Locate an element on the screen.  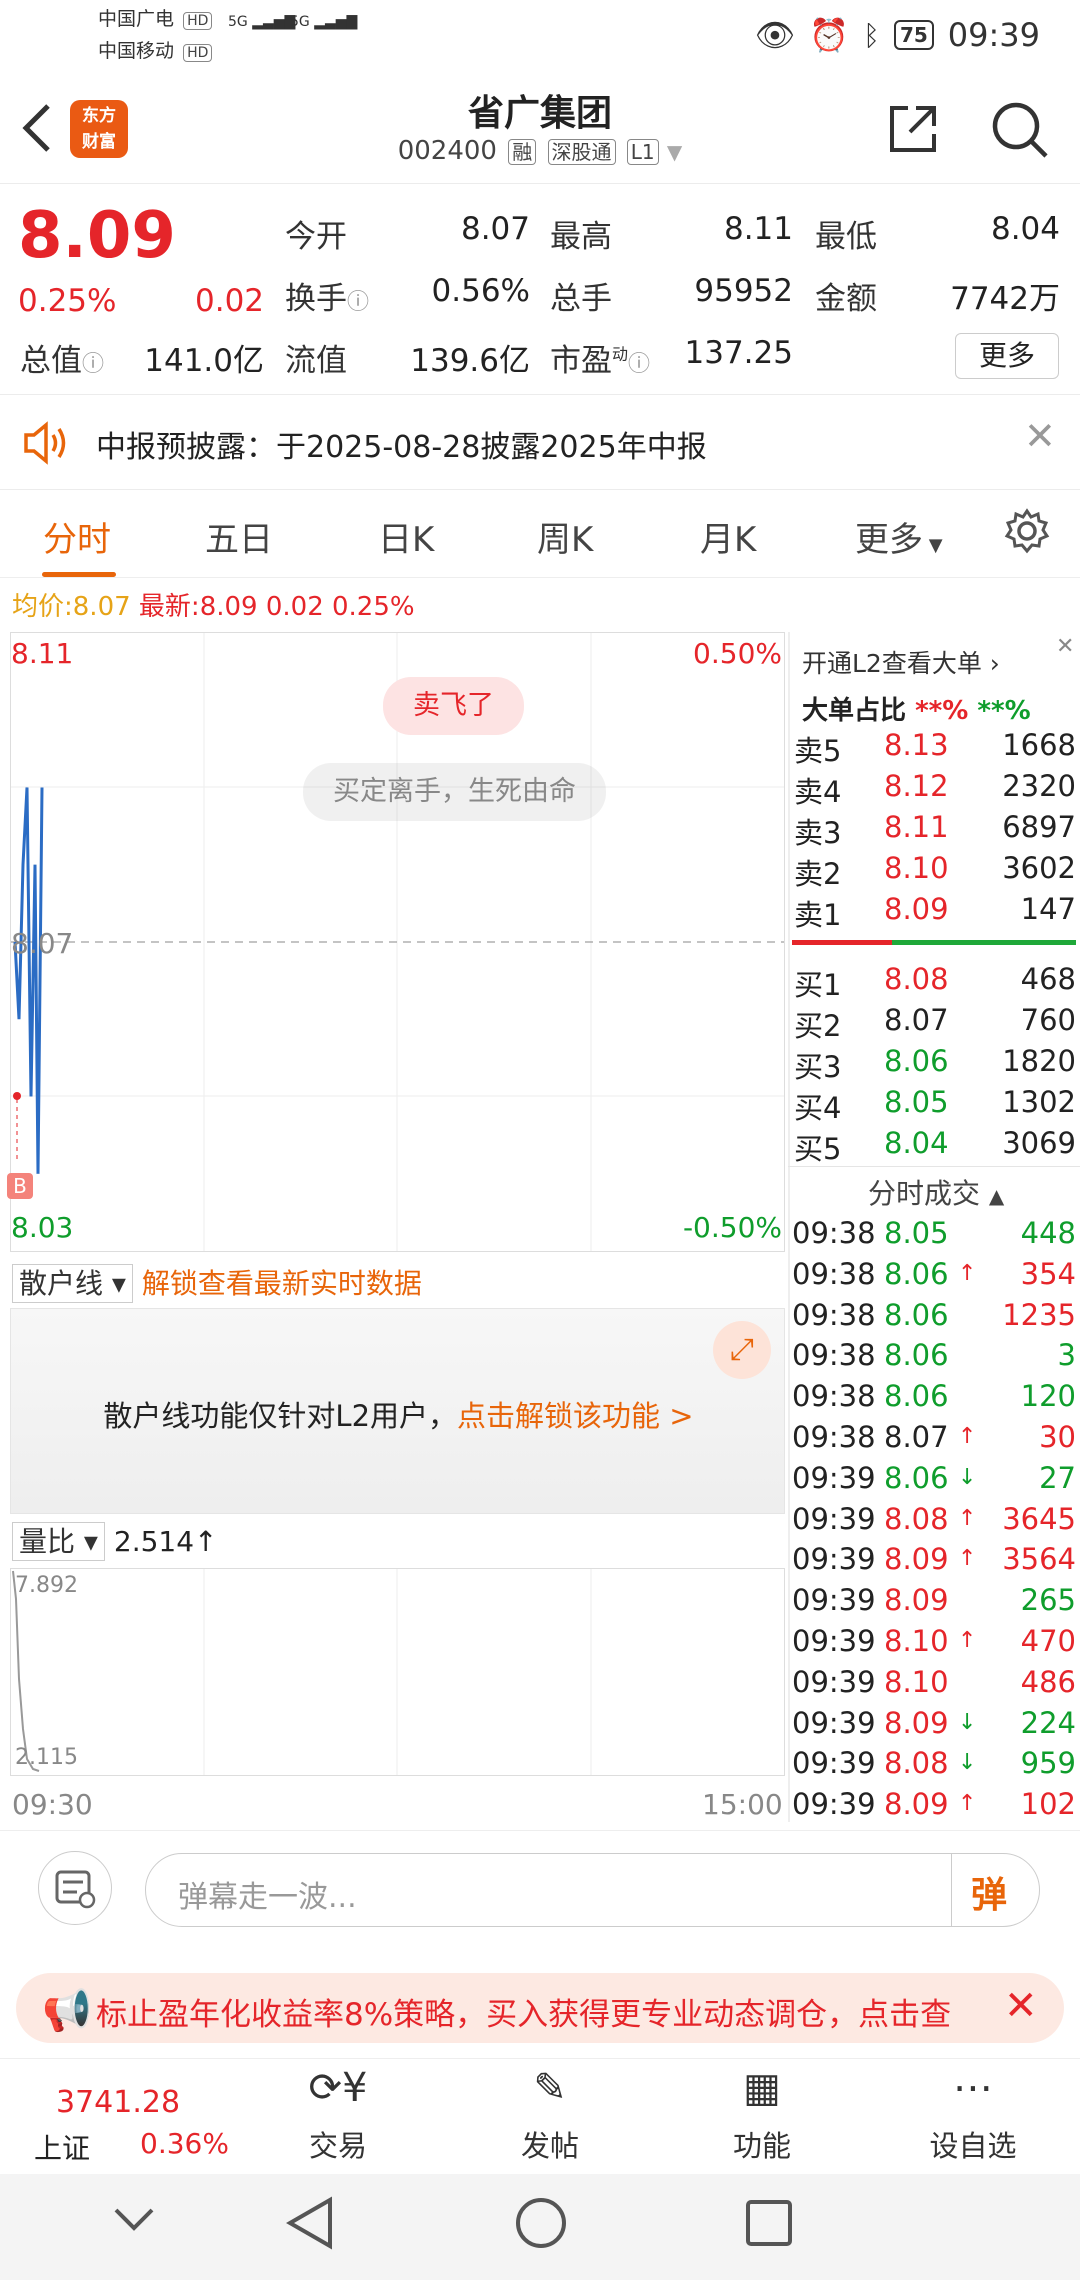
tab-monthly-k: 月K is located at coordinates (728, 536).